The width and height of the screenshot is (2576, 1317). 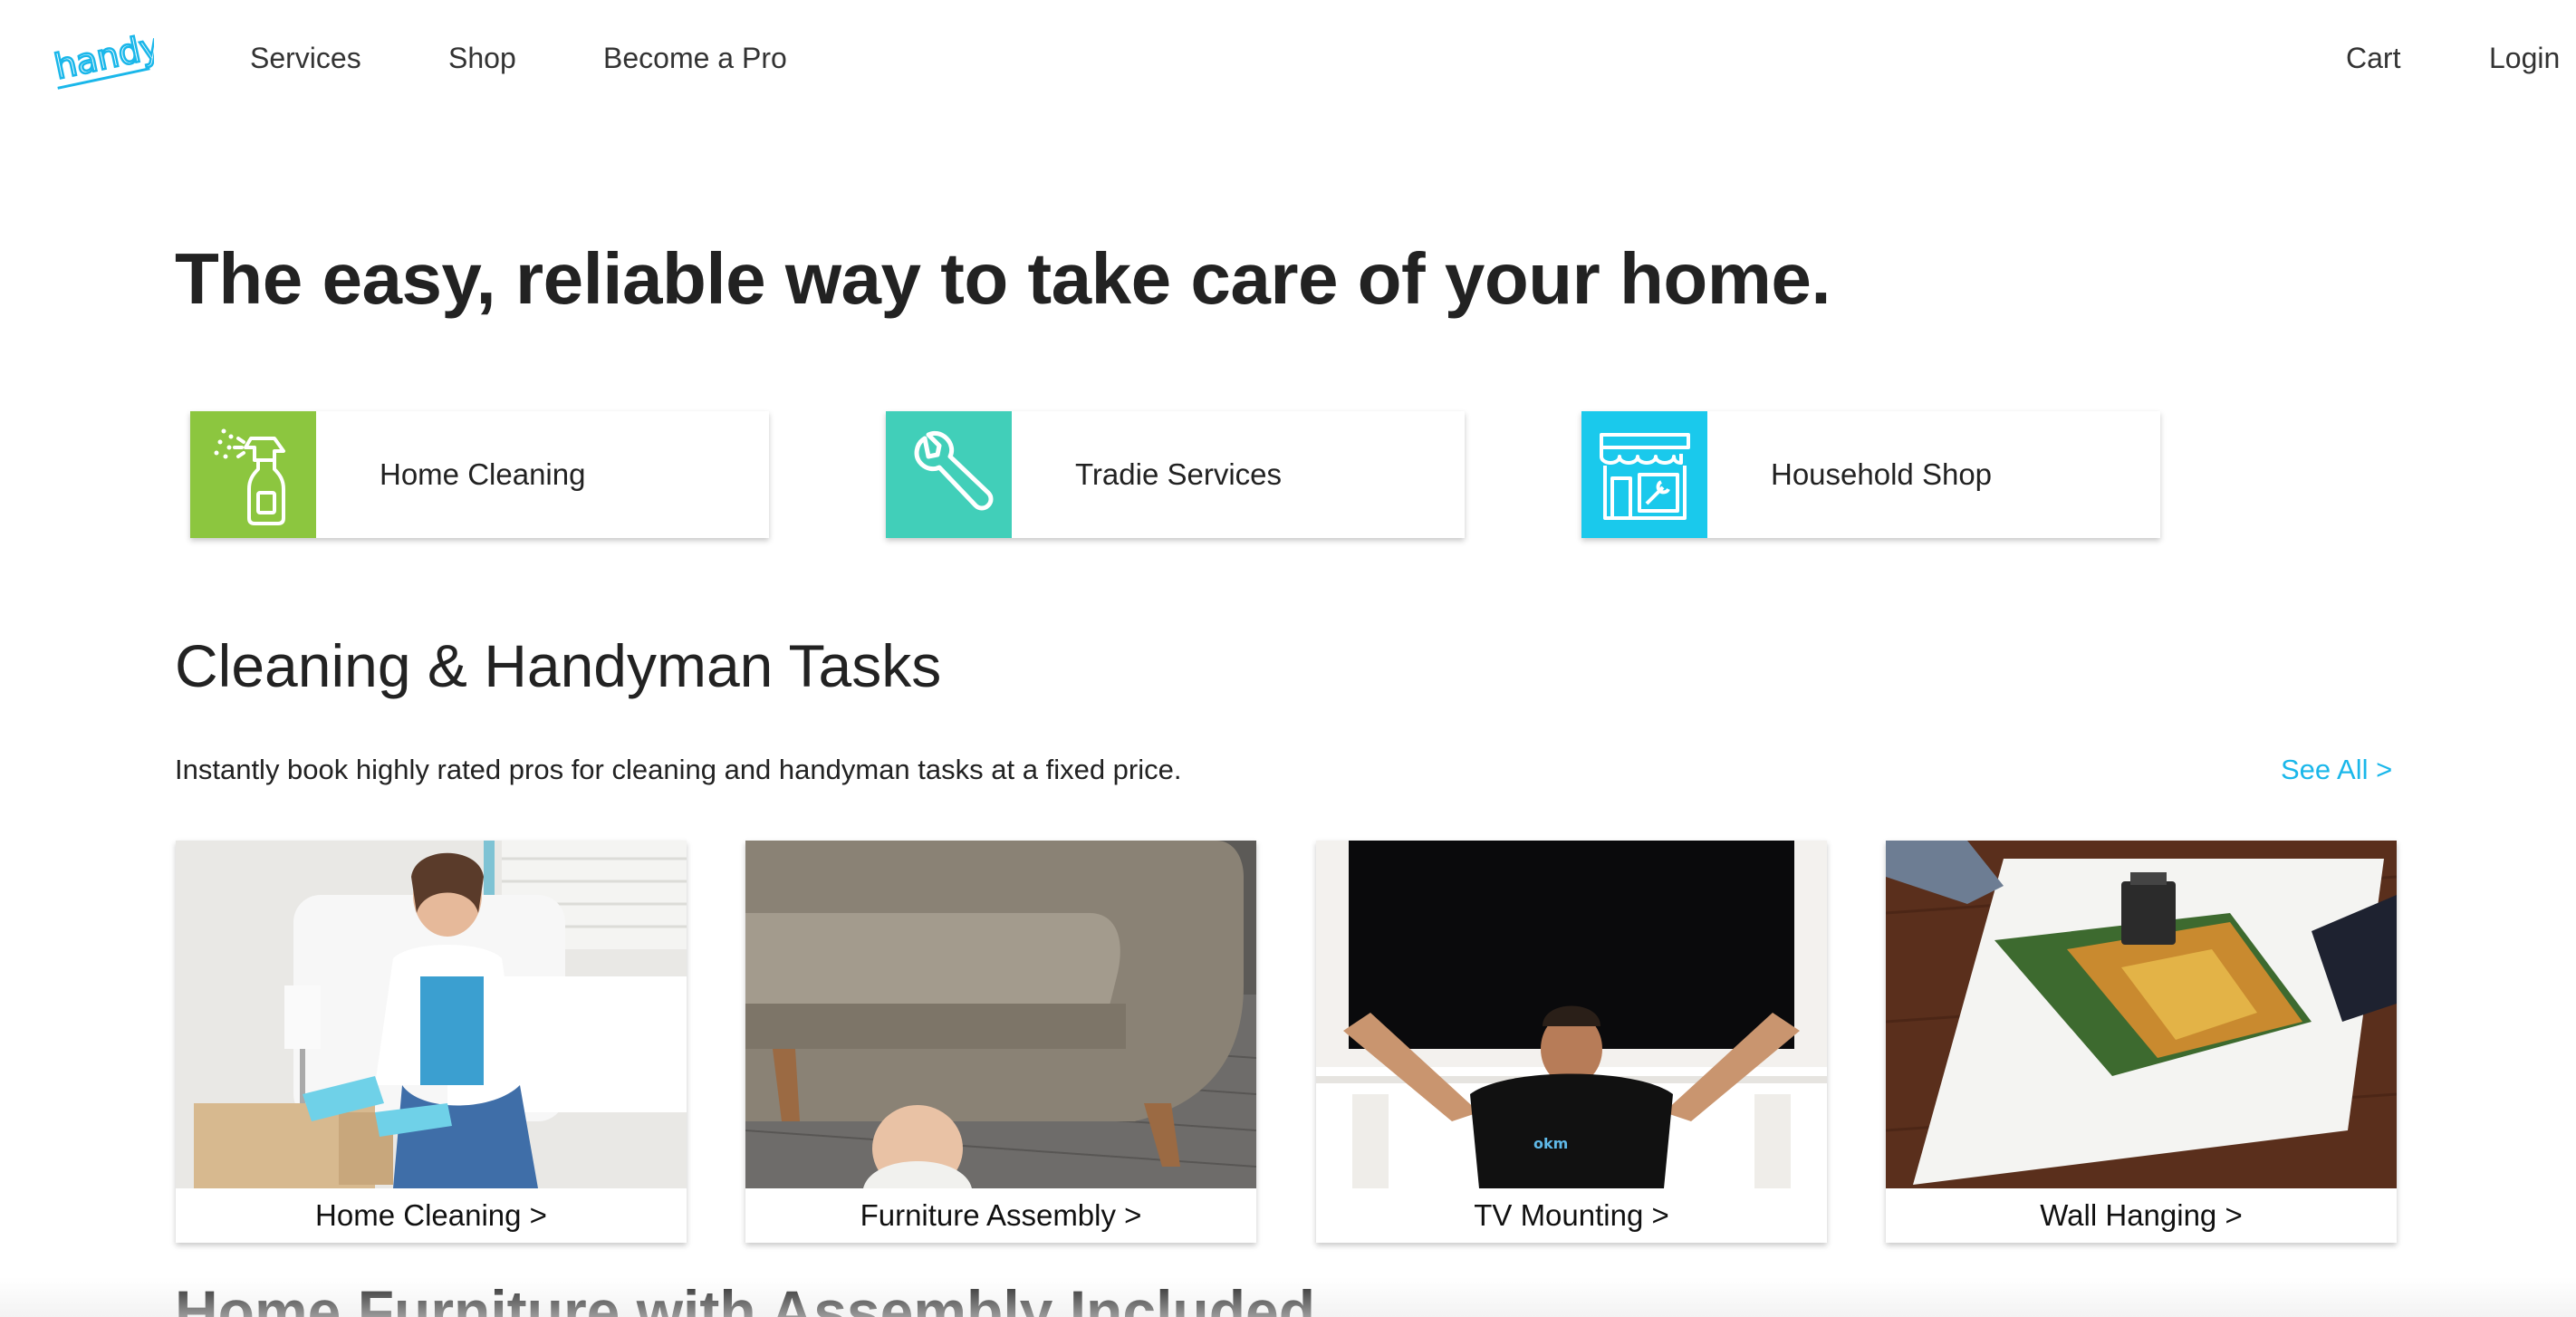 I want to click on nav-services-link: Services, so click(x=305, y=58).